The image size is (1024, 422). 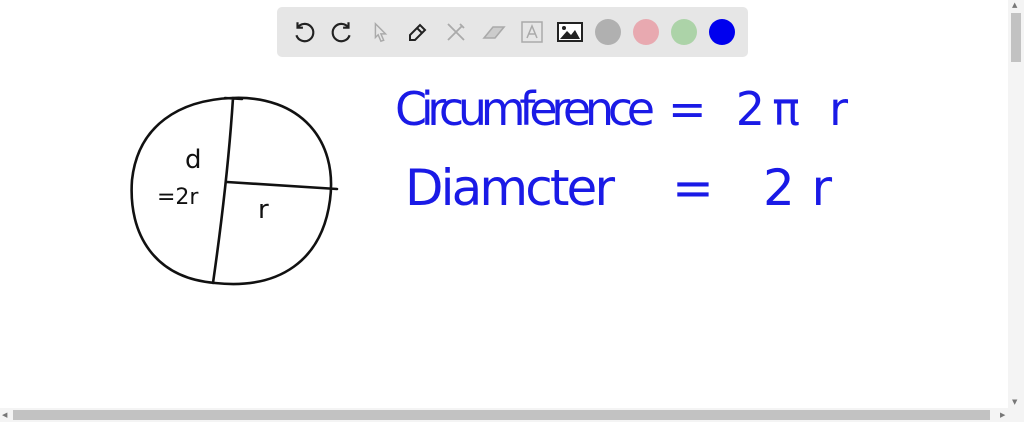 I want to click on toolbar, so click(x=512, y=32).